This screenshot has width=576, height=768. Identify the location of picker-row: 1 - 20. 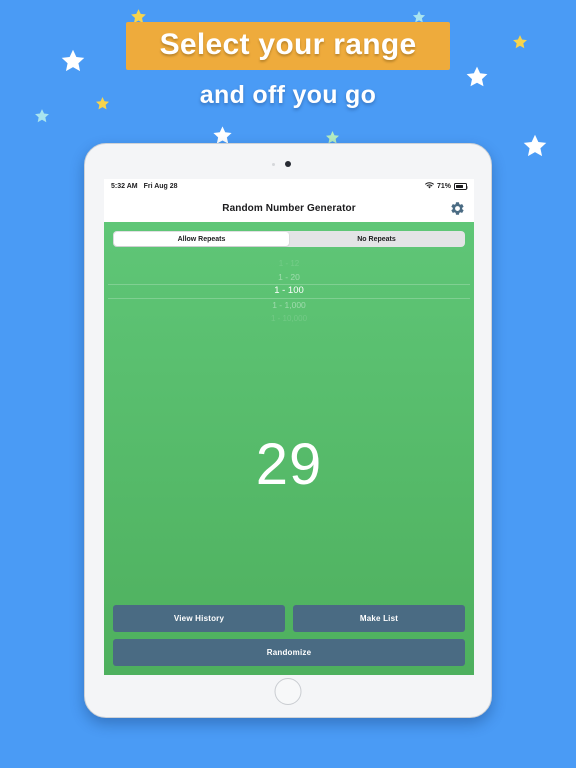
(289, 278).